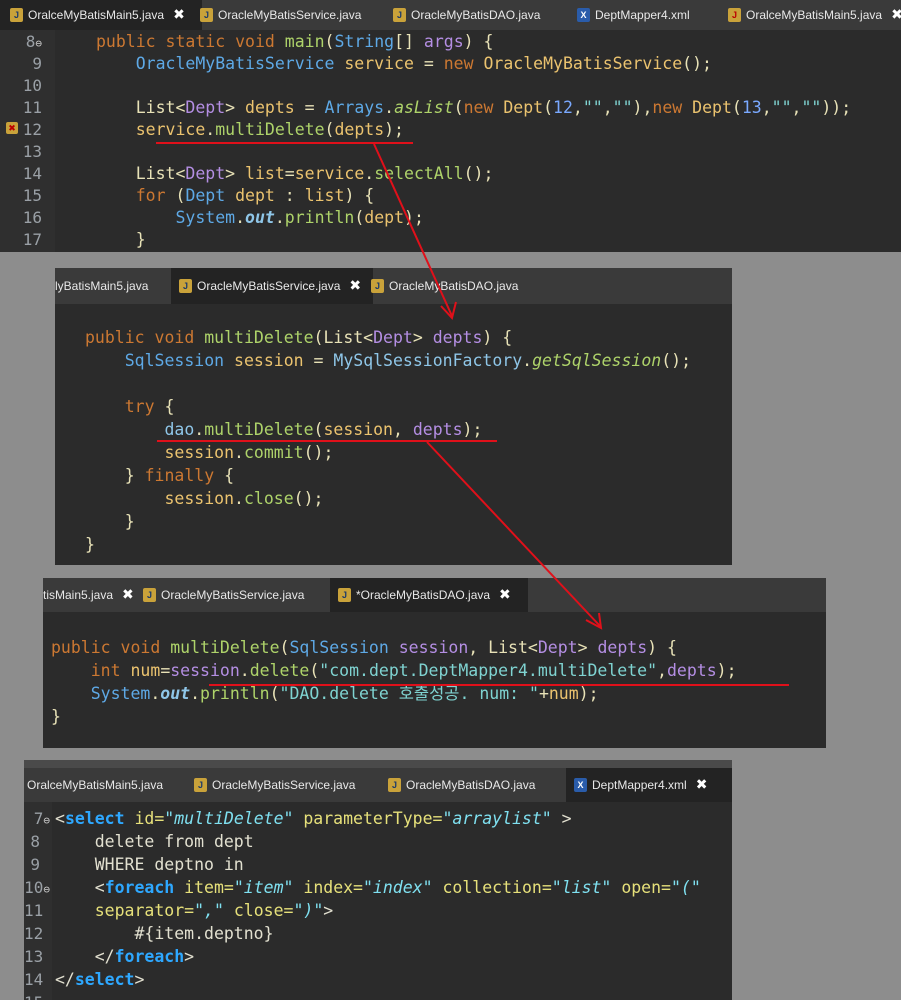  What do you see at coordinates (149, 864) in the screenshot?
I see `code-line: WHERE deptno in` at bounding box center [149, 864].